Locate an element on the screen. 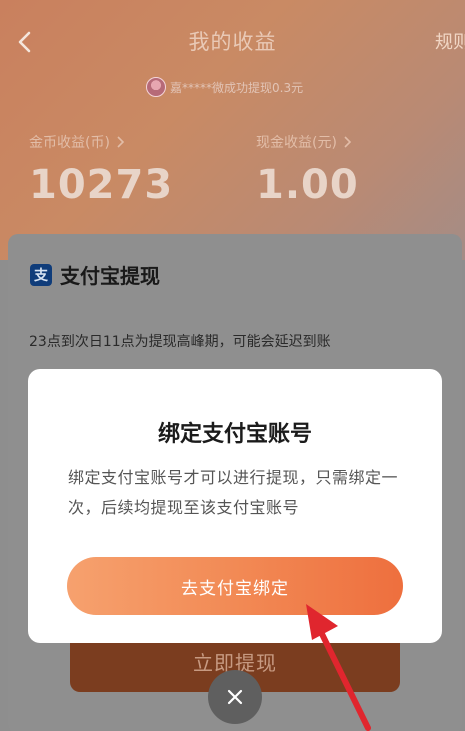 Image resolution: width=465 pixels, height=731 pixels. coin-earnings-value: 10273 is located at coordinates (101, 185).